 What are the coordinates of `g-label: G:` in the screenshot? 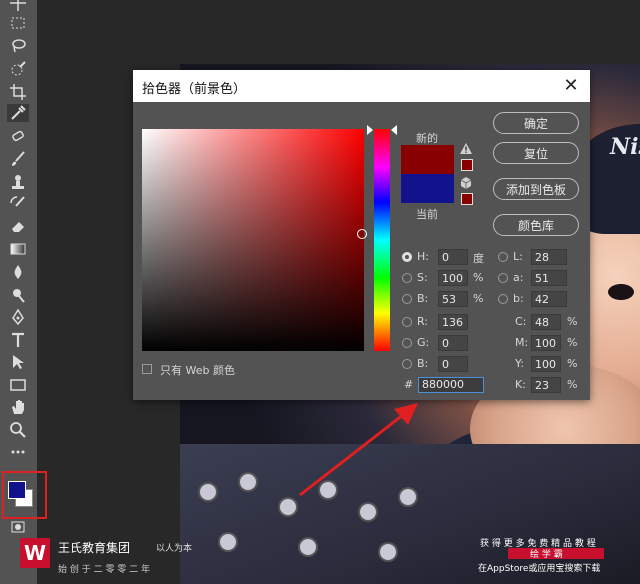 It's located at (423, 342).